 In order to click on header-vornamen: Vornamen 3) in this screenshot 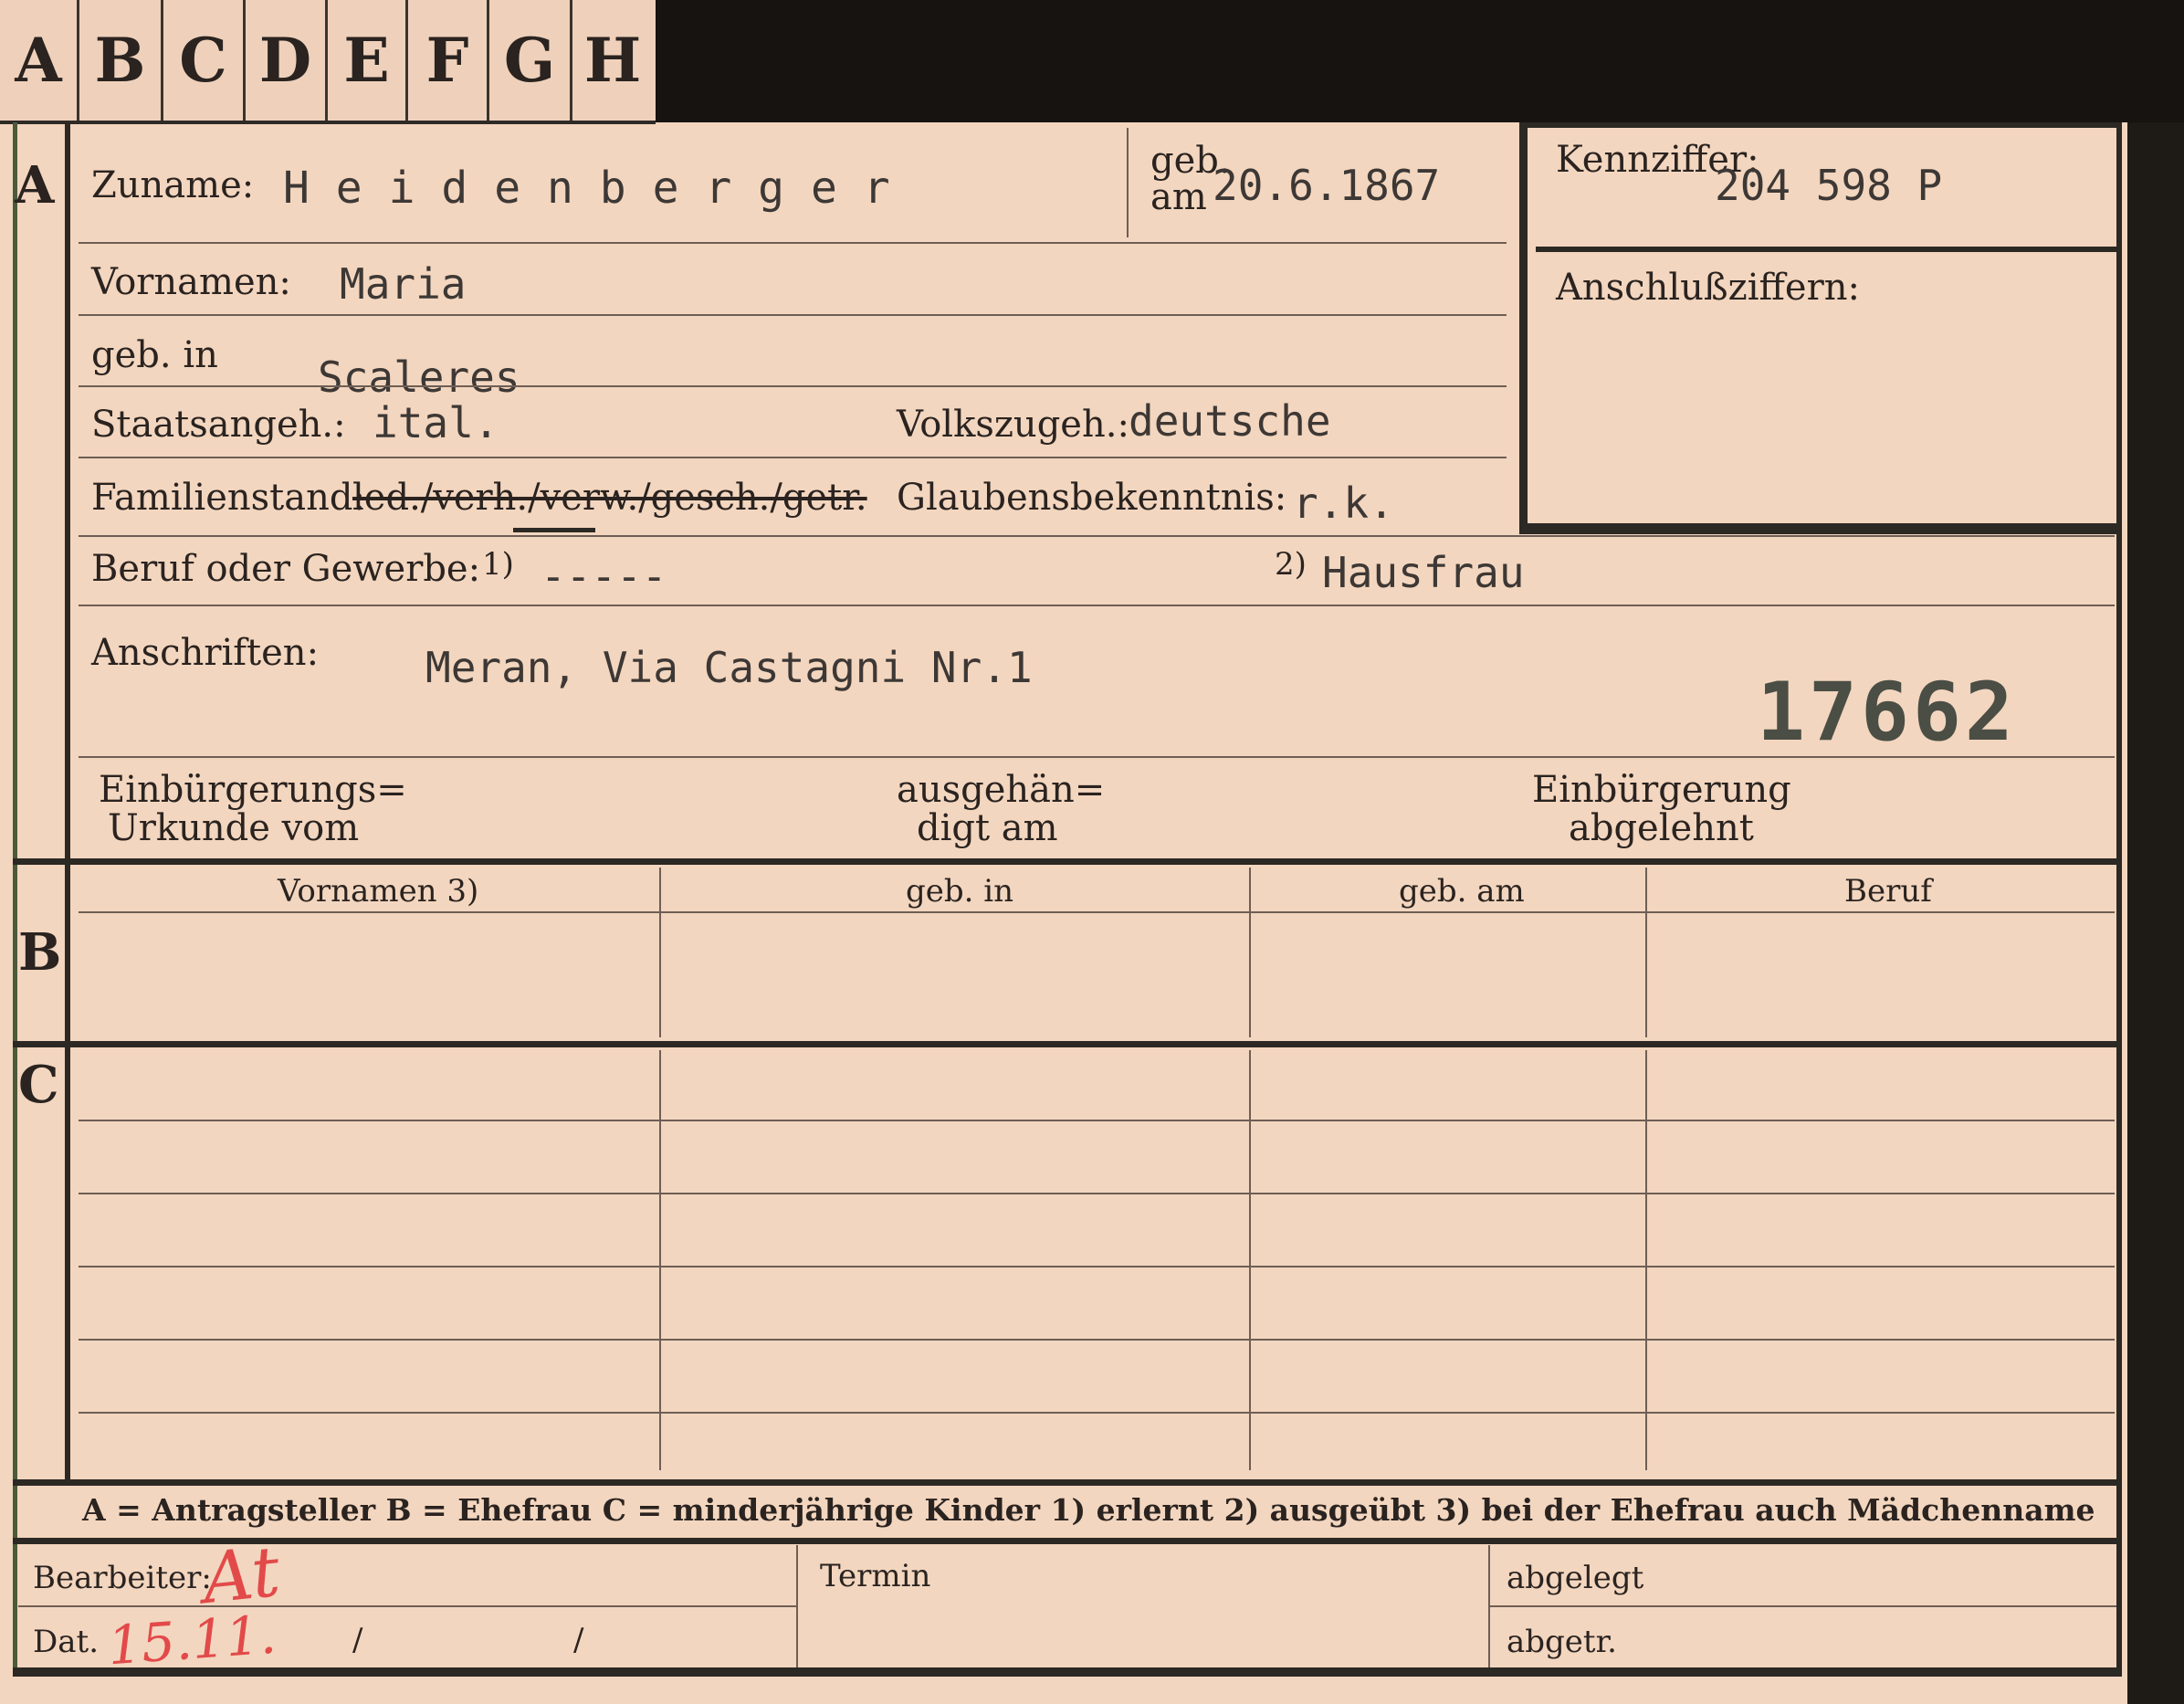, I will do `click(378, 891)`.